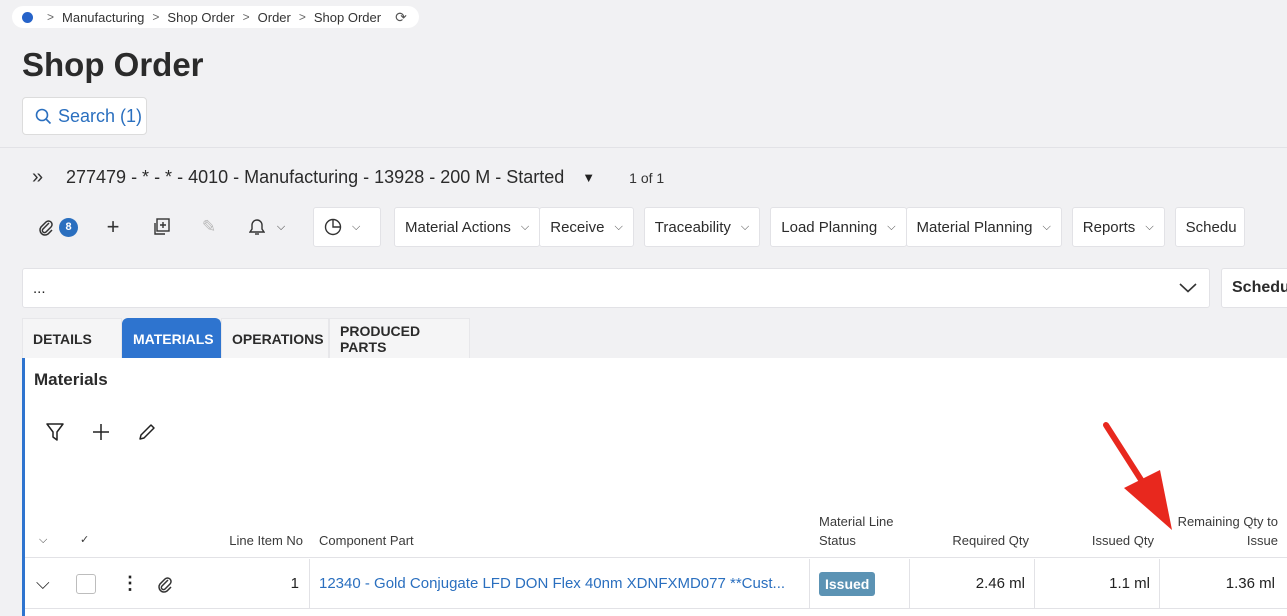  I want to click on reports-button: Reports ⌵, so click(1118, 227).